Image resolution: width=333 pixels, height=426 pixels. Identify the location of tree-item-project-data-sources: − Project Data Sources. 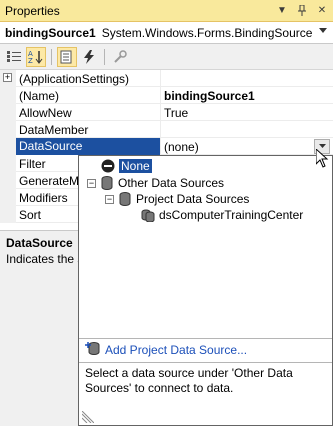
(177, 199).